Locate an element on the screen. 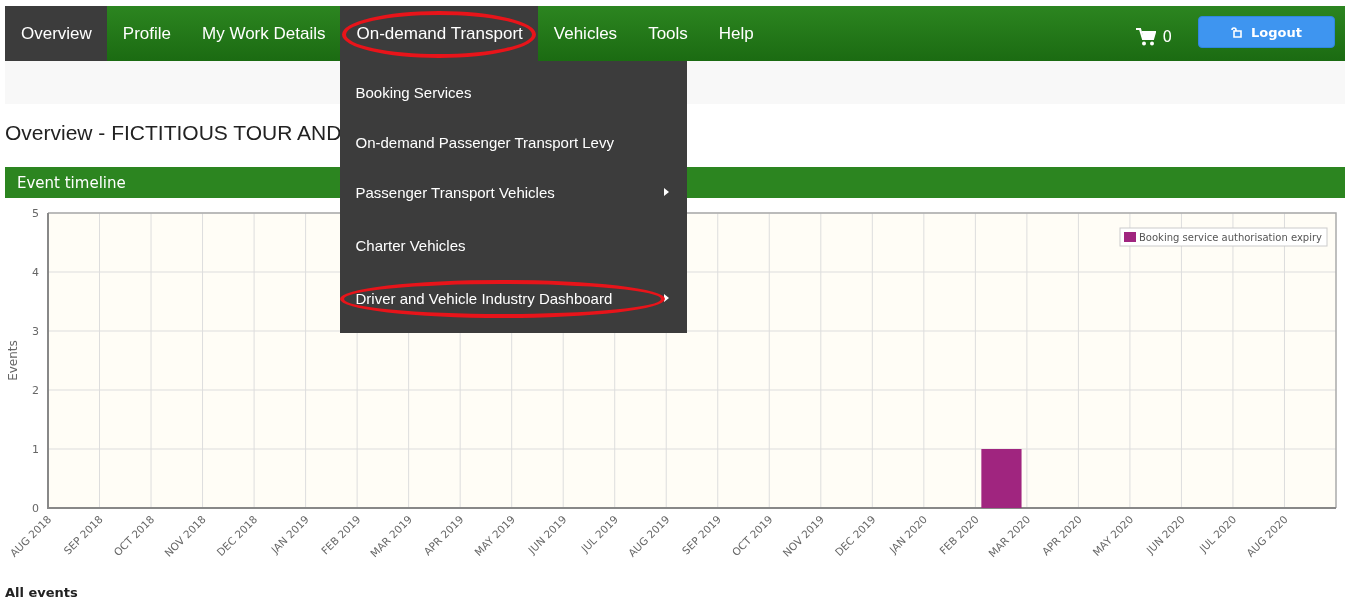 The image size is (1349, 614). section-title: All events is located at coordinates (42, 592).